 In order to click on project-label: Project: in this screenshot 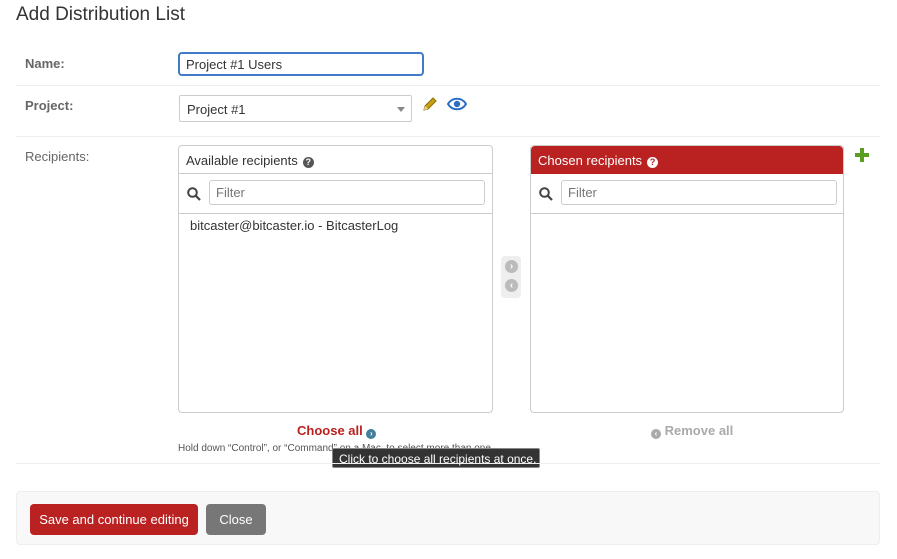, I will do `click(49, 105)`.